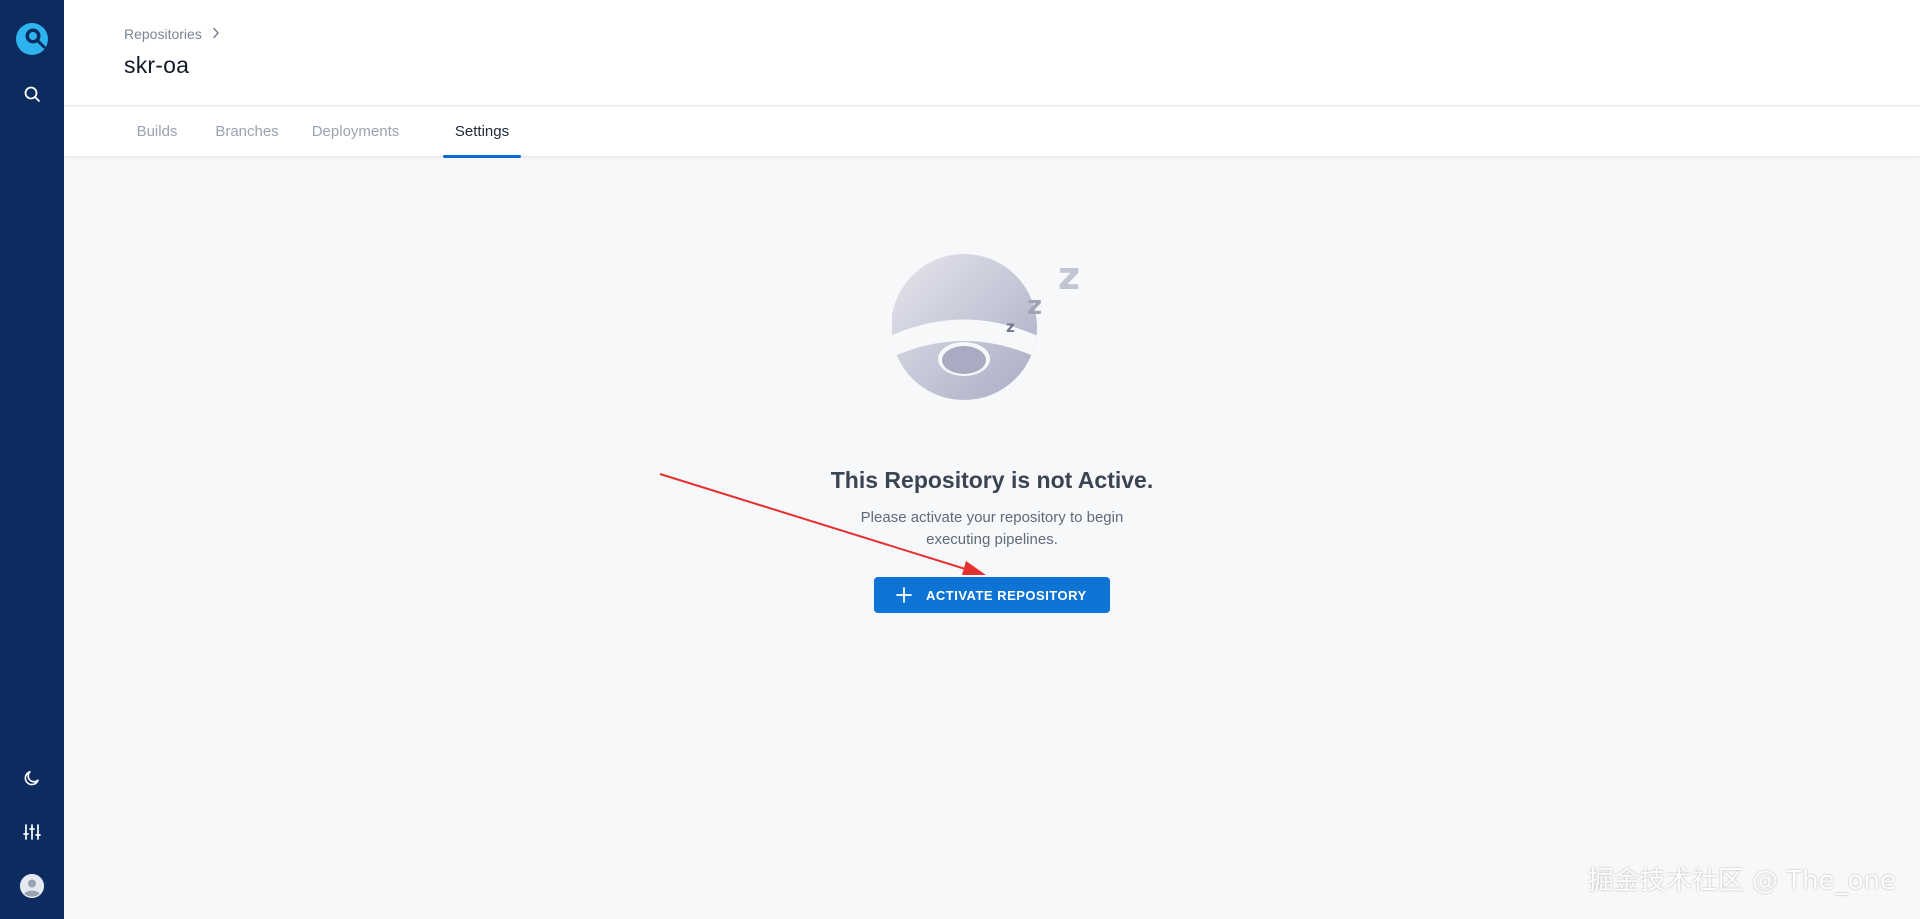 The width and height of the screenshot is (1920, 919). I want to click on page-title: skr-oa, so click(157, 65).